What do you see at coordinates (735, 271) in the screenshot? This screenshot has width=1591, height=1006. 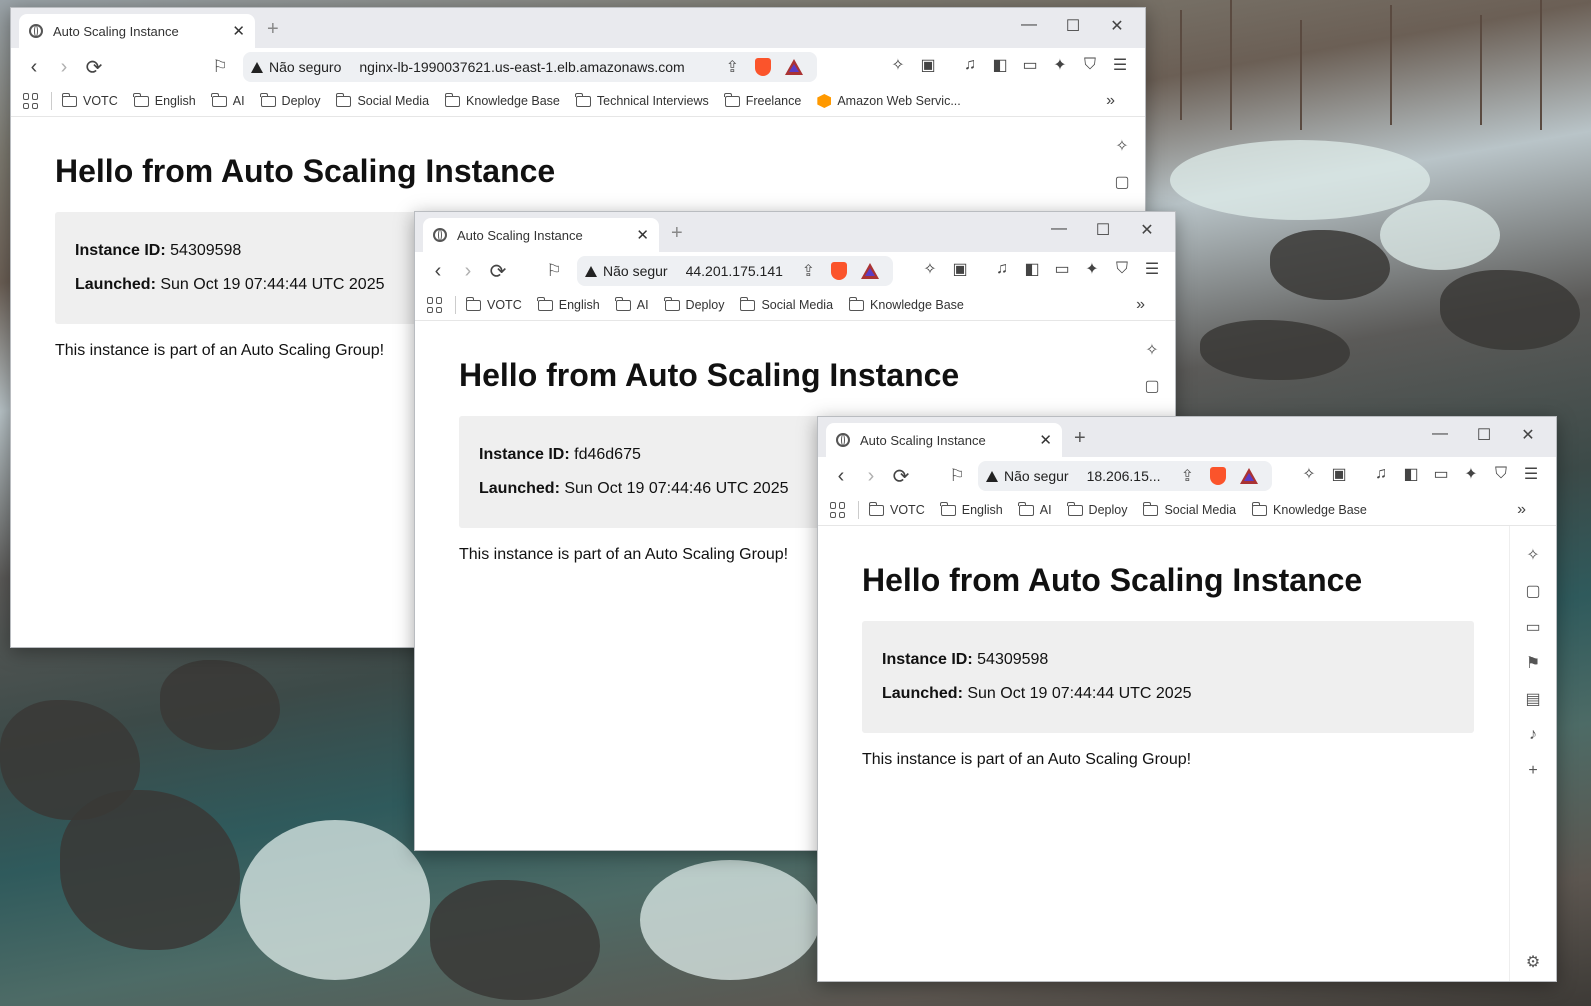 I see `address-bar: Não segur 44.201.175.141 ⇪` at bounding box center [735, 271].